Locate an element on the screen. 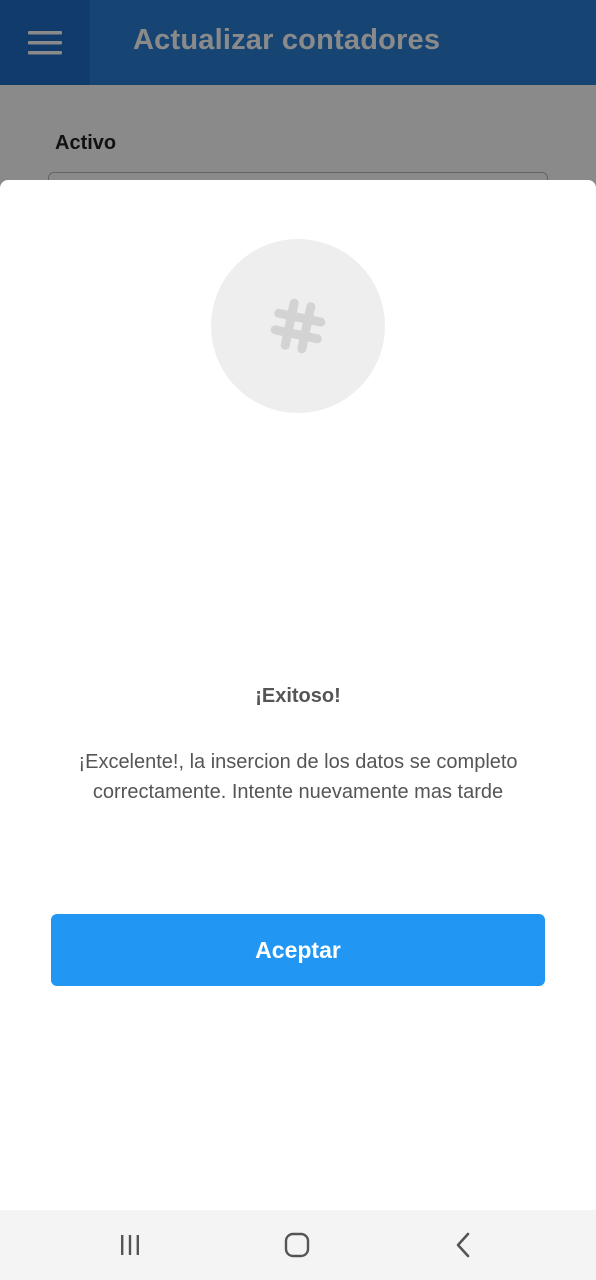 The image size is (596, 1280). dialog-title: ¡Exitoso! is located at coordinates (298, 696).